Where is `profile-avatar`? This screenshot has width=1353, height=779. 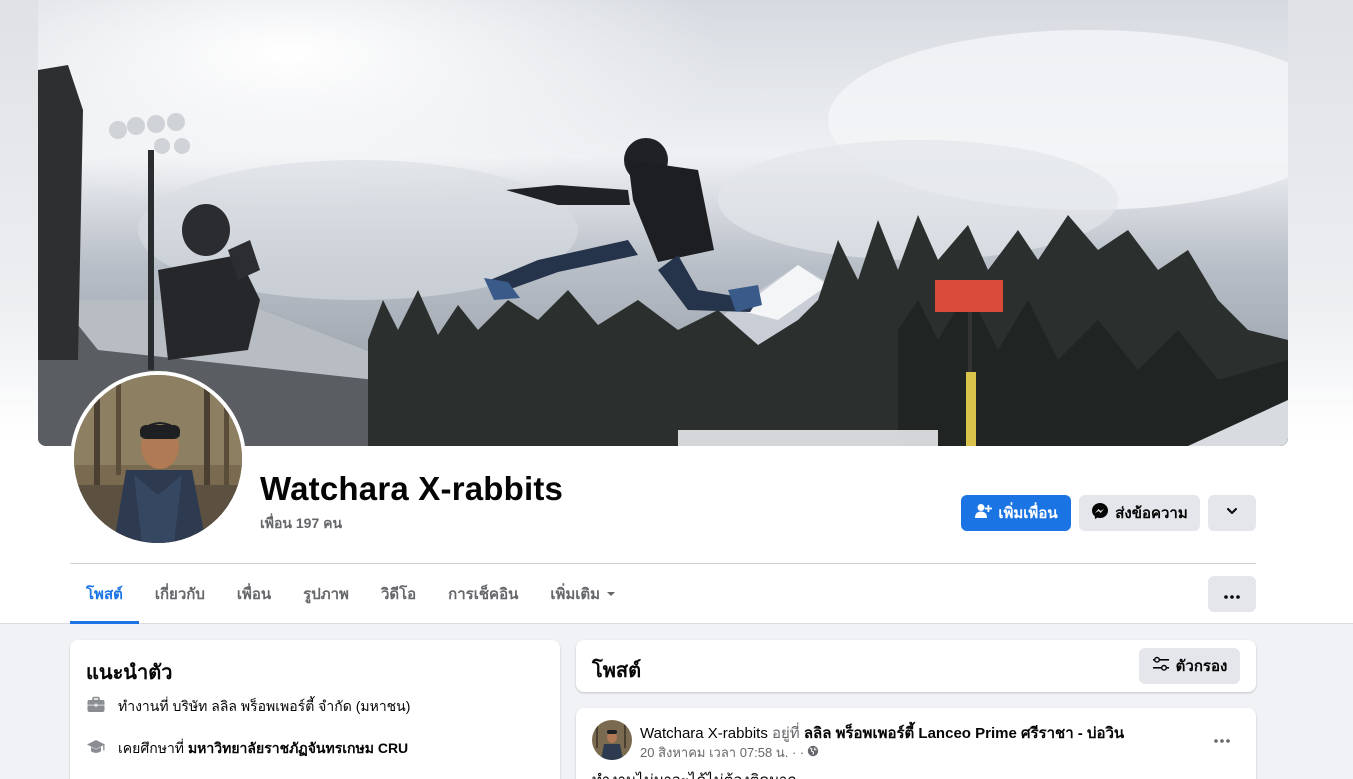 profile-avatar is located at coordinates (158, 459).